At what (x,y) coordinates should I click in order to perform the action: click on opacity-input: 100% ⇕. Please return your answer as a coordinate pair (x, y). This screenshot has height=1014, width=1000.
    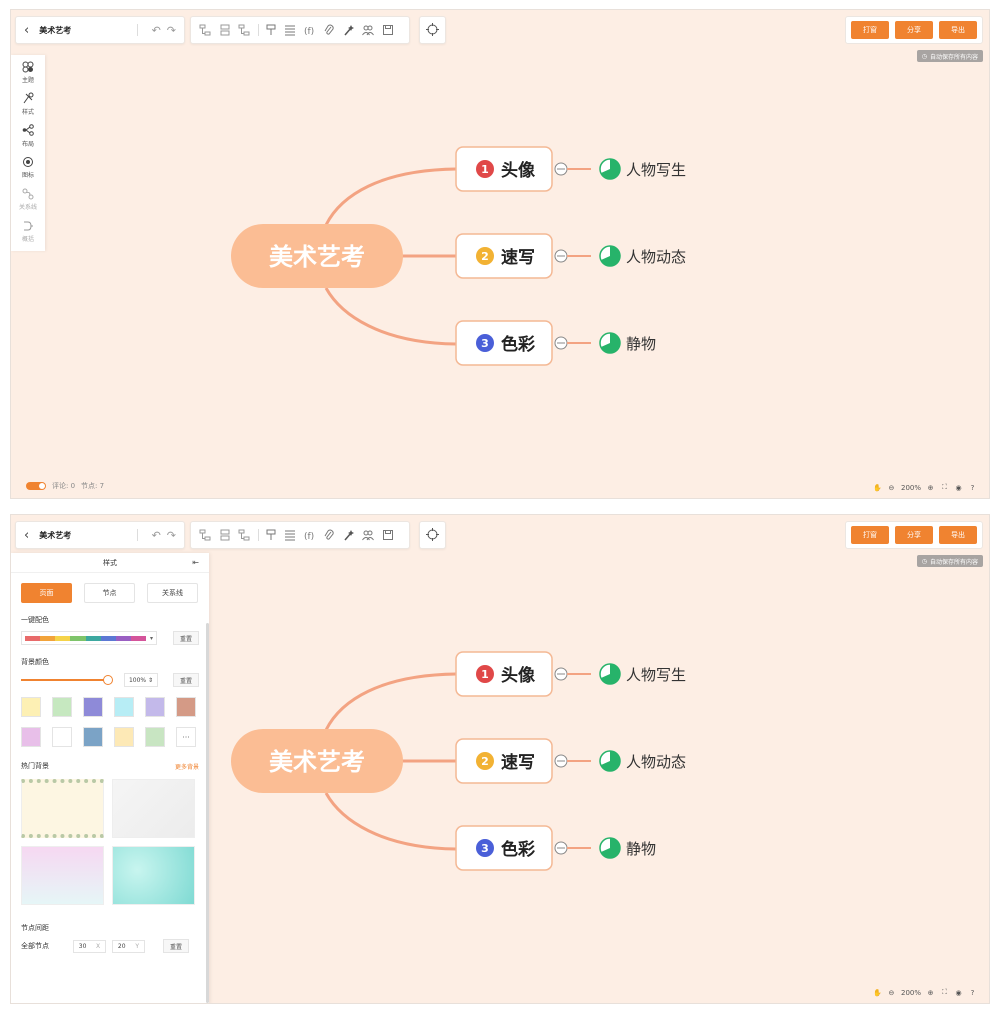
    Looking at the image, I should click on (141, 680).